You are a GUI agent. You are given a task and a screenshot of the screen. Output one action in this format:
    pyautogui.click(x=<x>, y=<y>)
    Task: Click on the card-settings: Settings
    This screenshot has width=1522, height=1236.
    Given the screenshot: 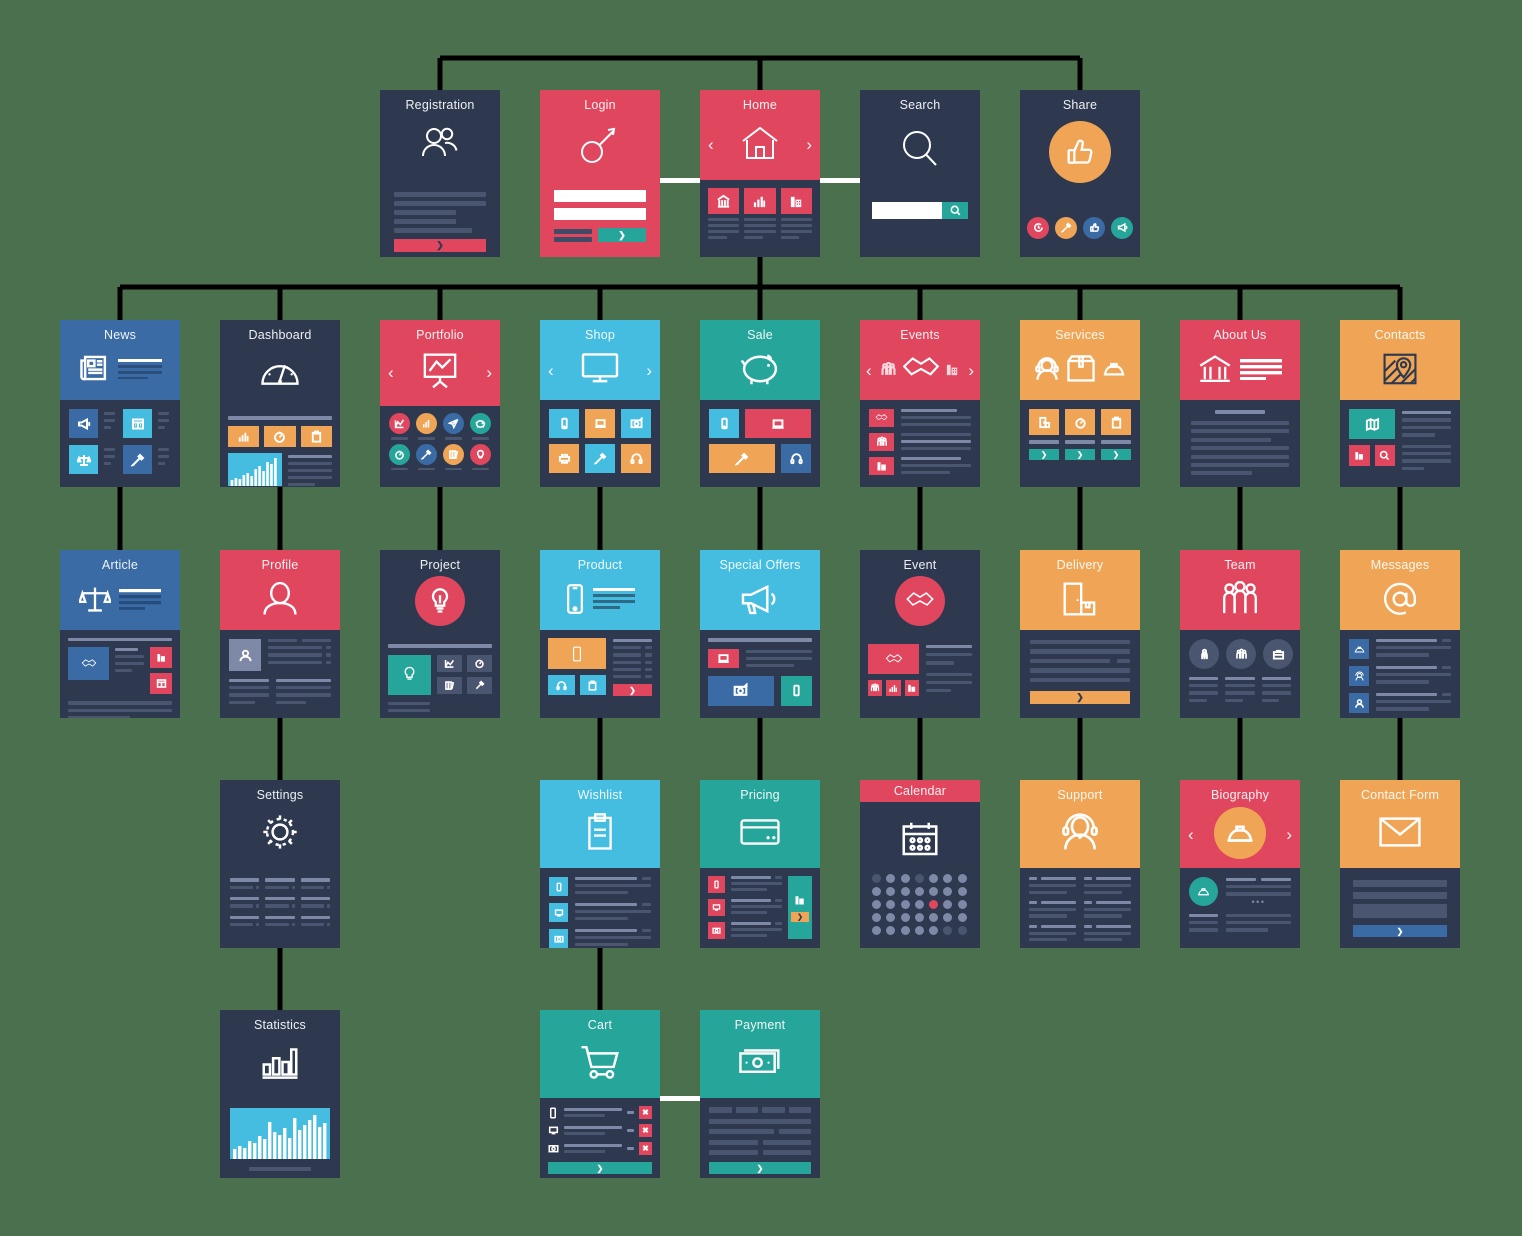 What is the action you would take?
    pyautogui.click(x=280, y=864)
    